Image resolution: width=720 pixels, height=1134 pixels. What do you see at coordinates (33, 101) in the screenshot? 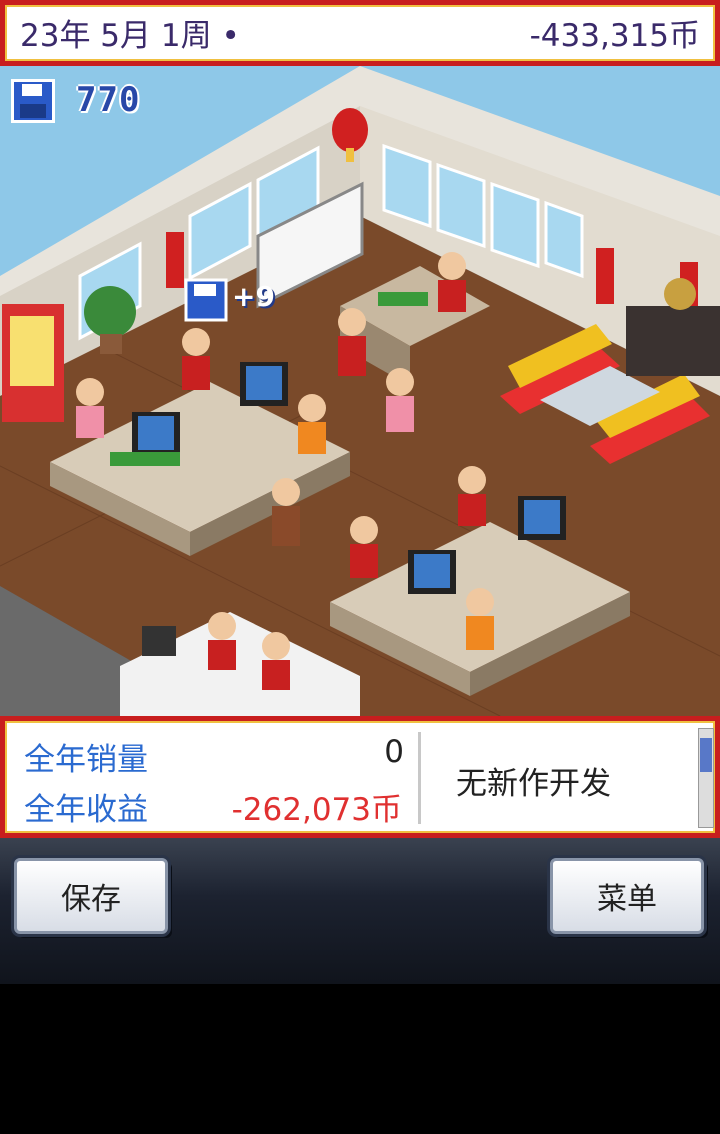
I see `floppy-disk-icon` at bounding box center [33, 101].